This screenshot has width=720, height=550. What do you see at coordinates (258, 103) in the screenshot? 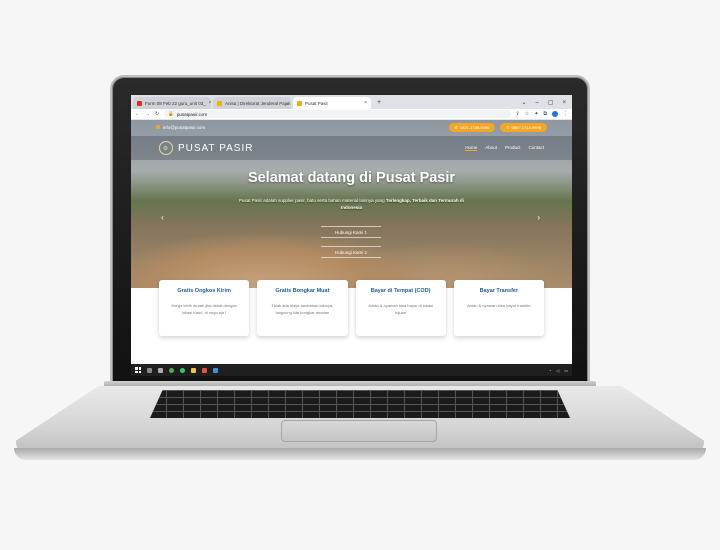
I see `tab-label: Anisa | Direktorat Jenderal Pajak` at bounding box center [258, 103].